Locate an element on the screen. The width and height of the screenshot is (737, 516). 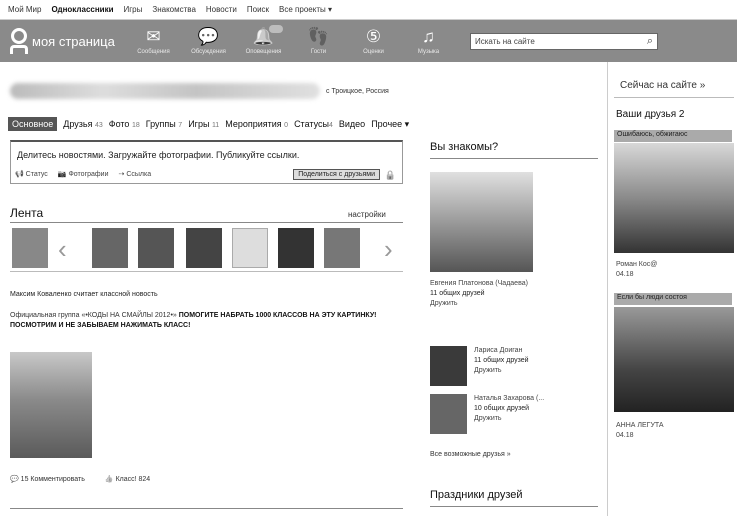
link-icon: ⇢ is located at coordinates (121, 174).